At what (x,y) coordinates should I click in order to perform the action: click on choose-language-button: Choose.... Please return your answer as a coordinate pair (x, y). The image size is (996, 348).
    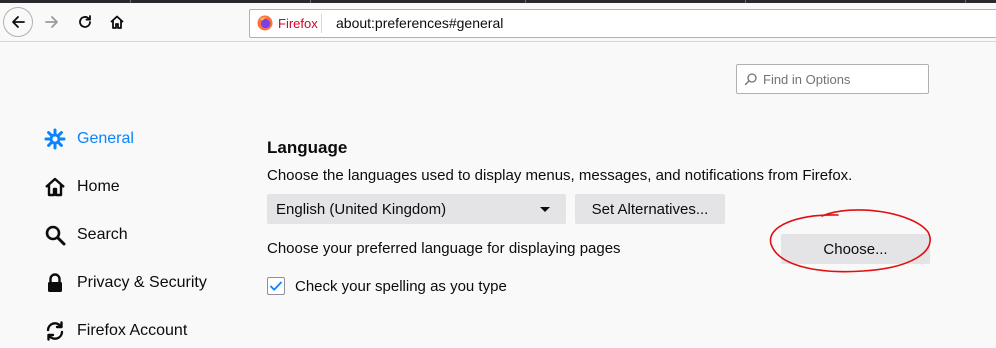
    Looking at the image, I should click on (855, 249).